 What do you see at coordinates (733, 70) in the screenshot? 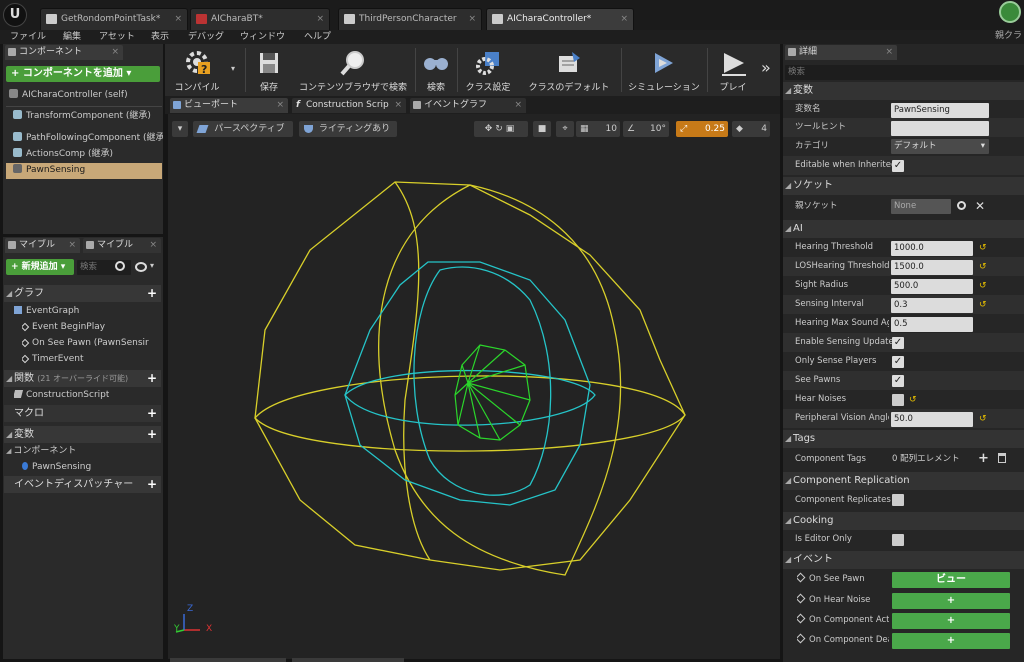
I see `play-button: プレイ` at bounding box center [733, 70].